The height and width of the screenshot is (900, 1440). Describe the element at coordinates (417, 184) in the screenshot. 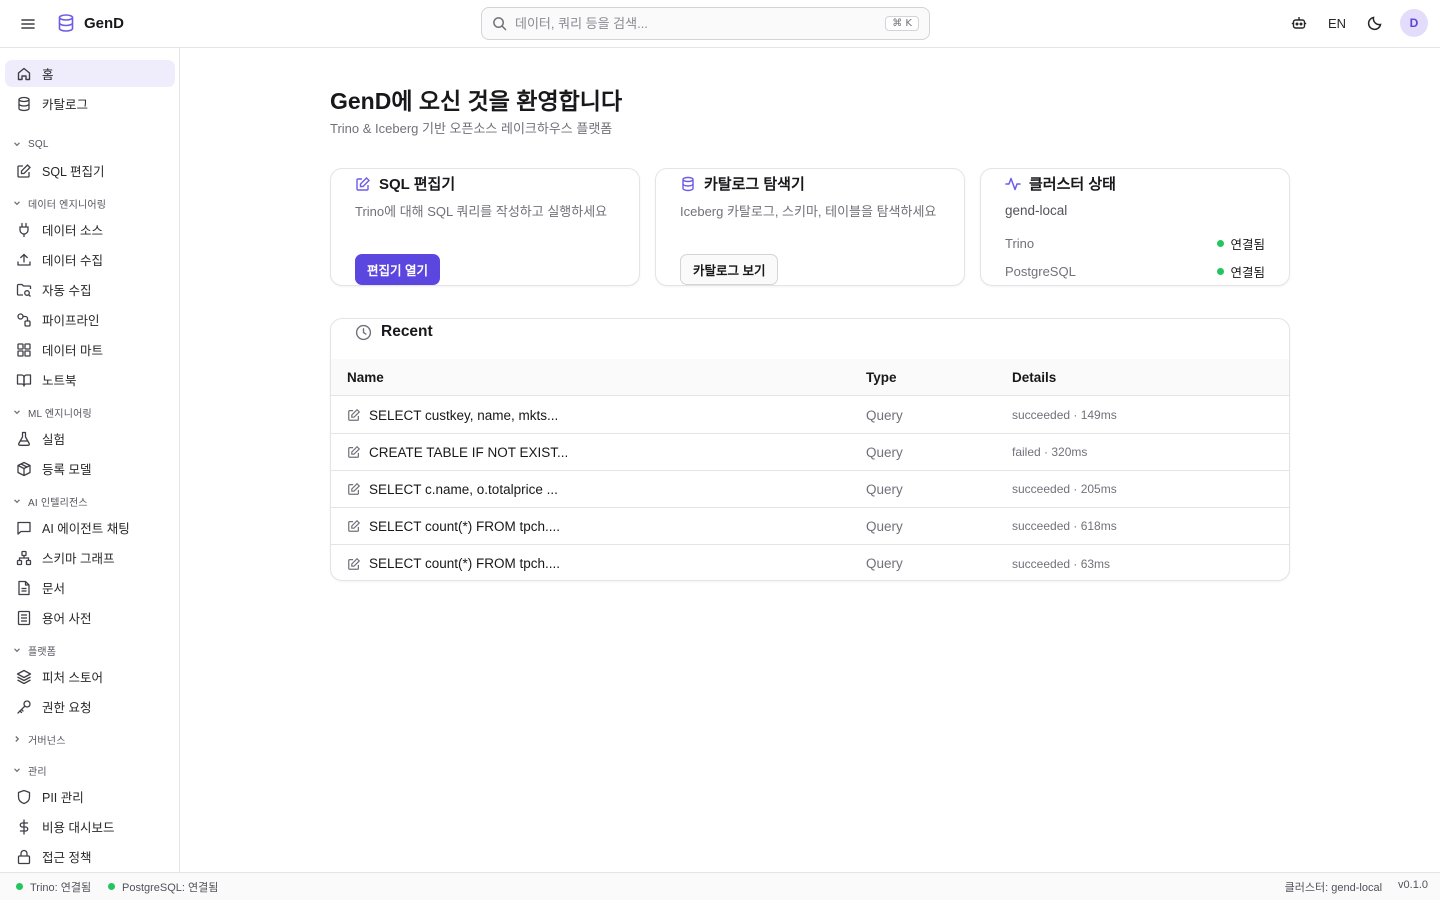

I see `card-title: SQL 편집기` at that location.